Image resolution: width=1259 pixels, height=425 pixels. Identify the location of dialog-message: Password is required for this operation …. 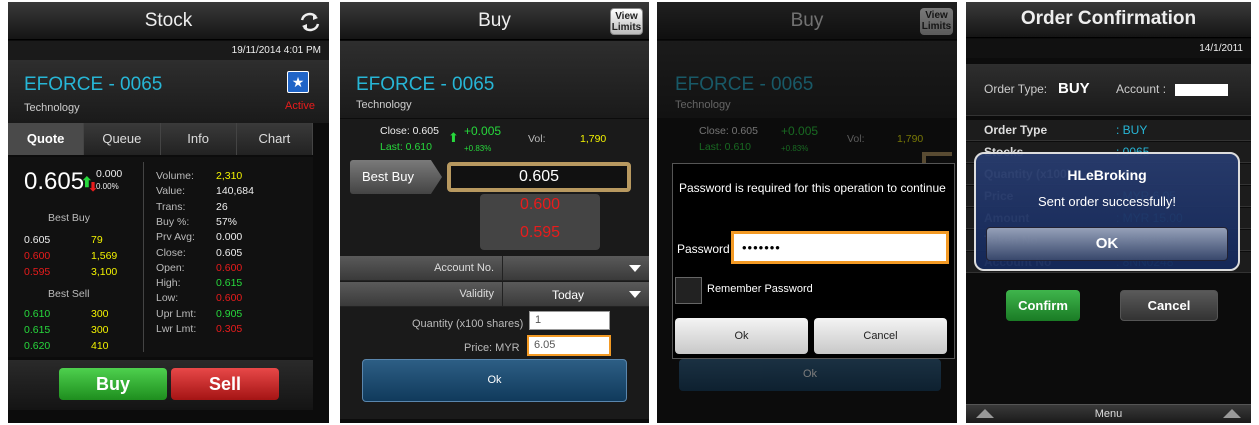
(812, 188).